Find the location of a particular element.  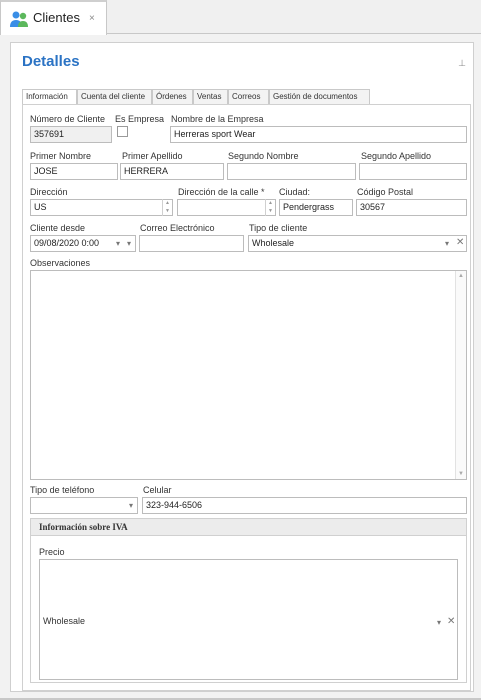

direccion-spinner: ▲ ▼ is located at coordinates (167, 207).